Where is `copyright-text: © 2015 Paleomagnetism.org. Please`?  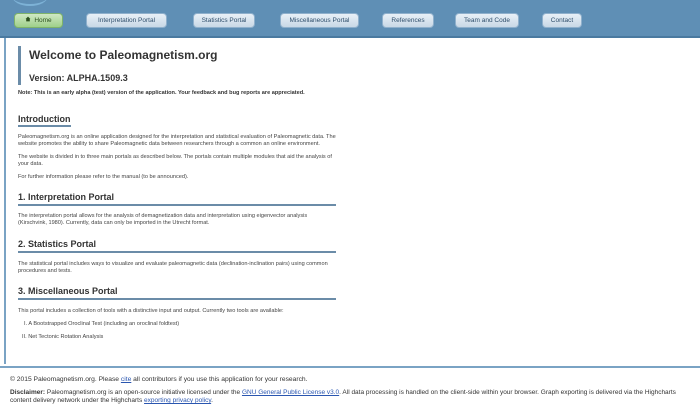 copyright-text: © 2015 Paleomagnetism.org. Please is located at coordinates (65, 379).